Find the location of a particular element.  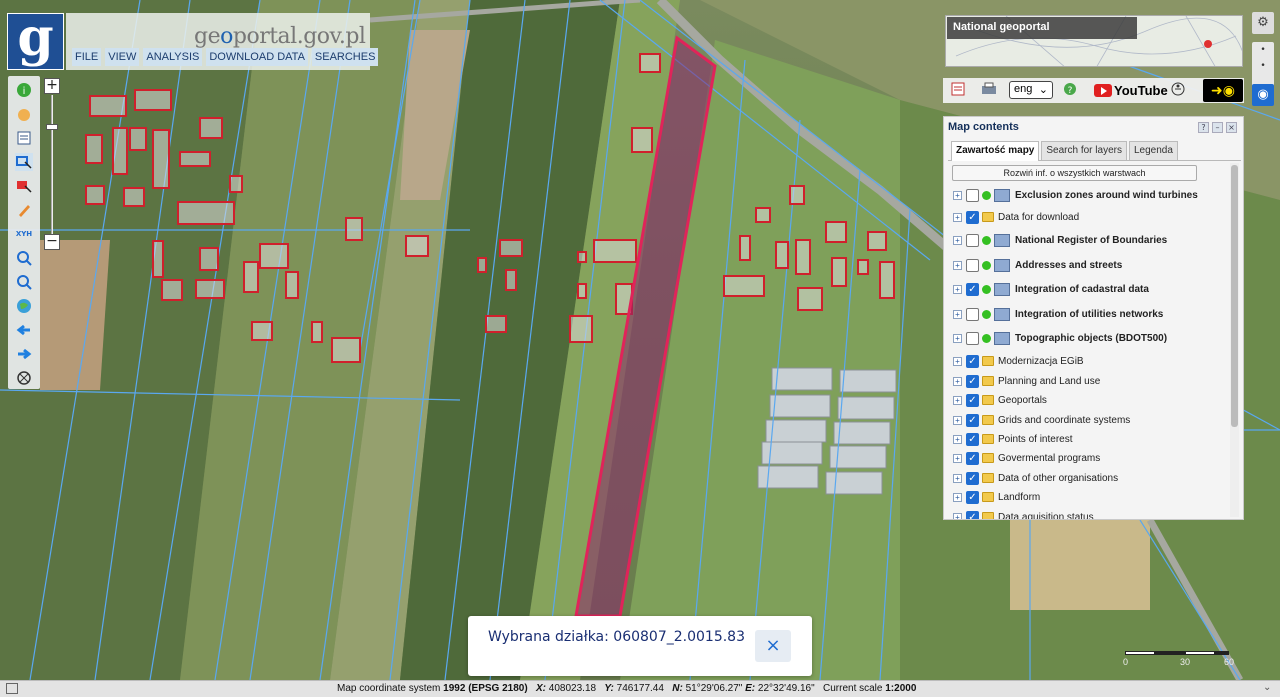

tab-legend: Legenda is located at coordinates (1153, 150).